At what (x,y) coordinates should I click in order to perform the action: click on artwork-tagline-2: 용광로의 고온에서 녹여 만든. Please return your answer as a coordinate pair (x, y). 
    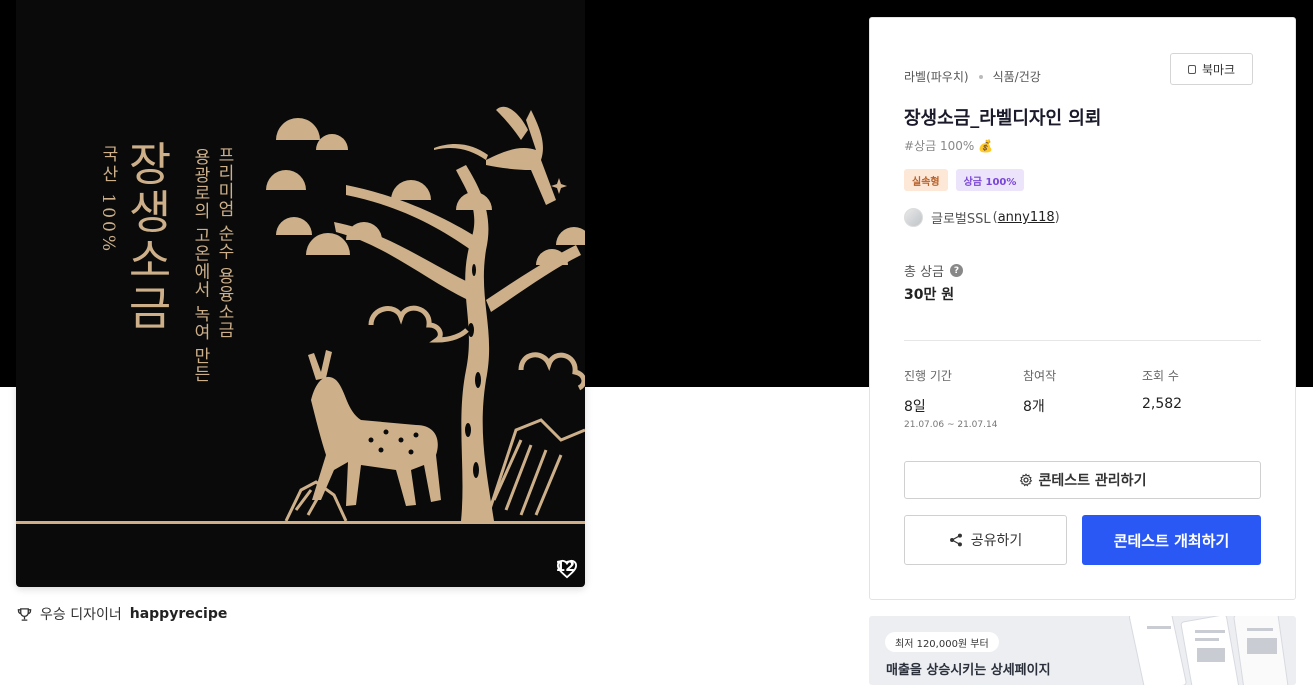
    Looking at the image, I should click on (200, 266).